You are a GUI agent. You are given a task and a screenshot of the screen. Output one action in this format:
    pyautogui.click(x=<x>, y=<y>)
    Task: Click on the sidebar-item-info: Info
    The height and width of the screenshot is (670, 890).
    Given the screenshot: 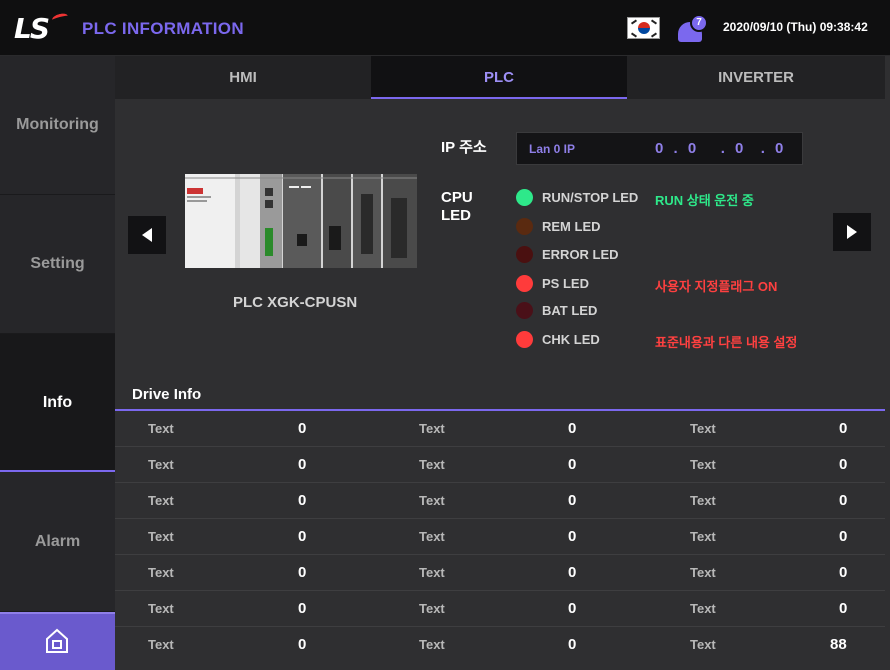 What is the action you would take?
    pyautogui.click(x=57, y=403)
    